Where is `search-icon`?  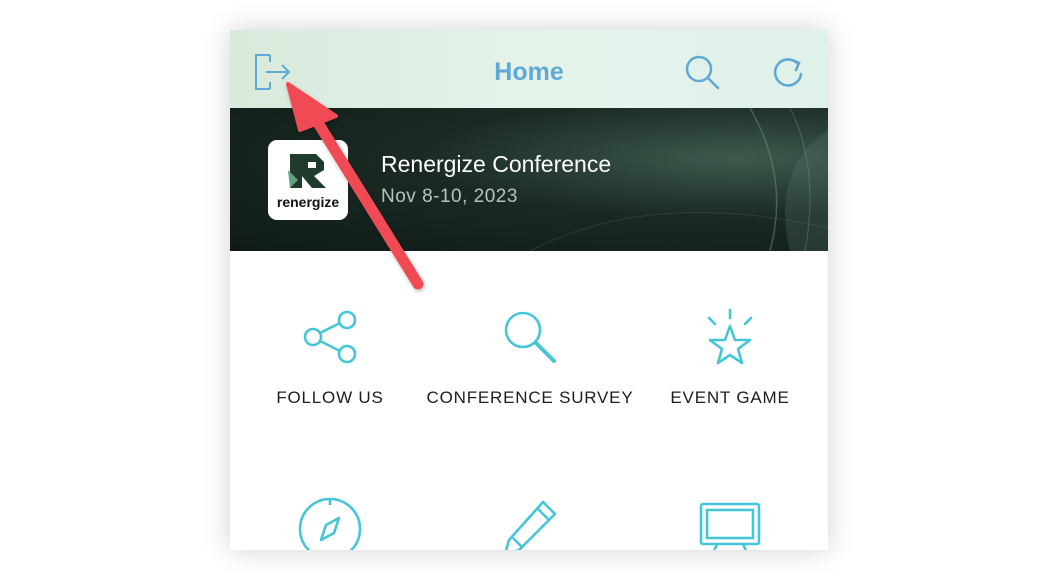 search-icon is located at coordinates (702, 72).